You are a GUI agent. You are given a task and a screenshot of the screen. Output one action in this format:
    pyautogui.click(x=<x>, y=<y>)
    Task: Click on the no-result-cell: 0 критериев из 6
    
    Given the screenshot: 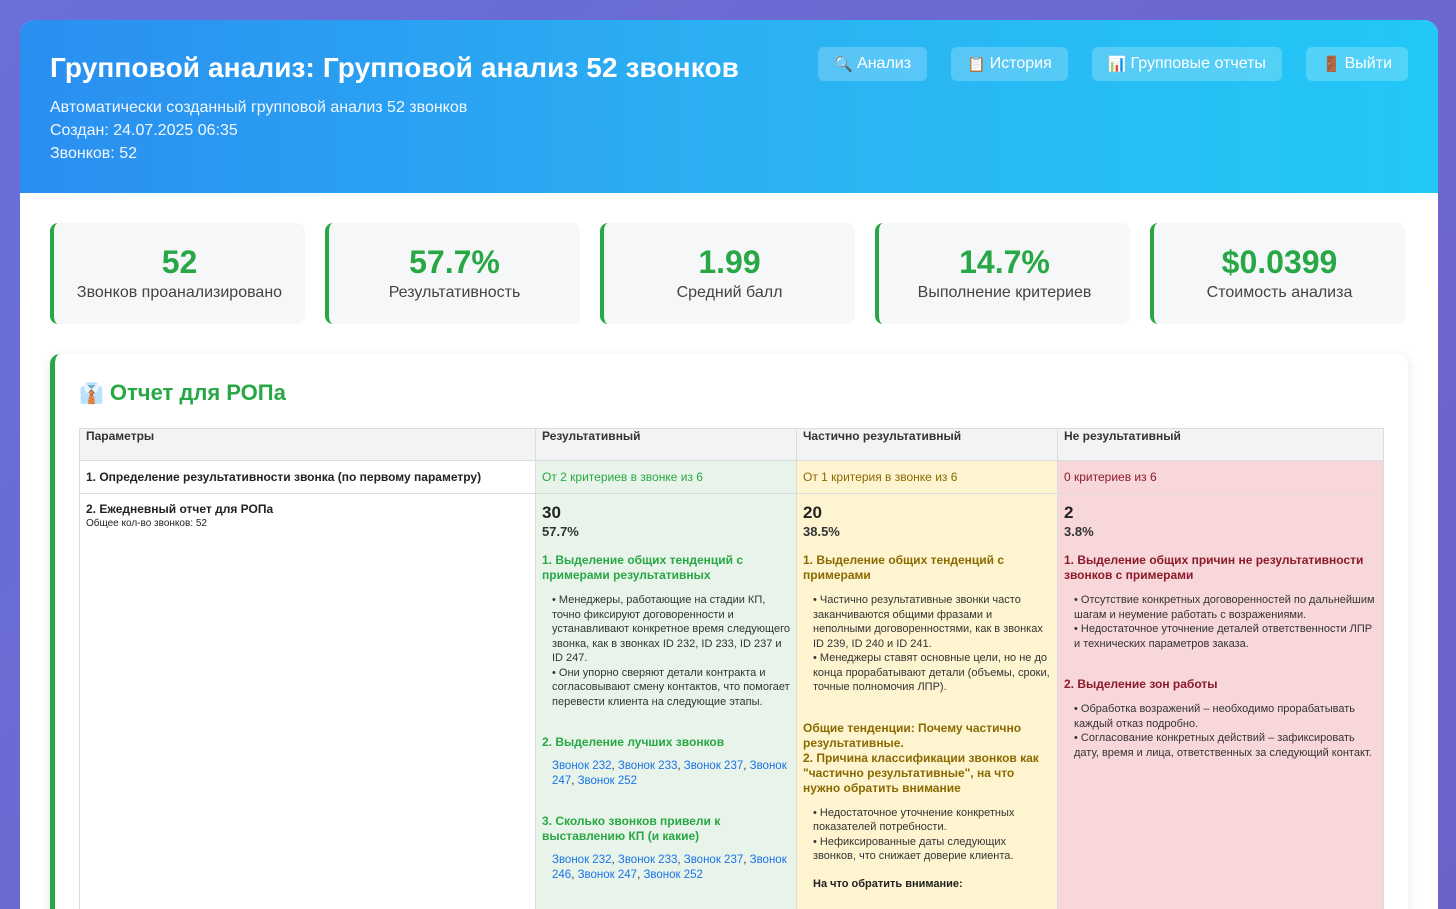 What is the action you would take?
    pyautogui.click(x=1220, y=477)
    